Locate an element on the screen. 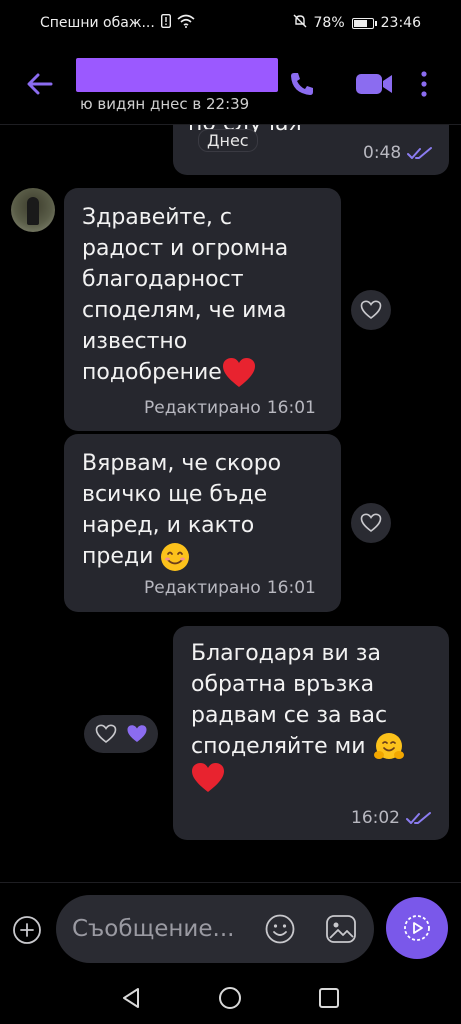 This screenshot has height=1024, width=461. attach-button is located at coordinates (27, 930).